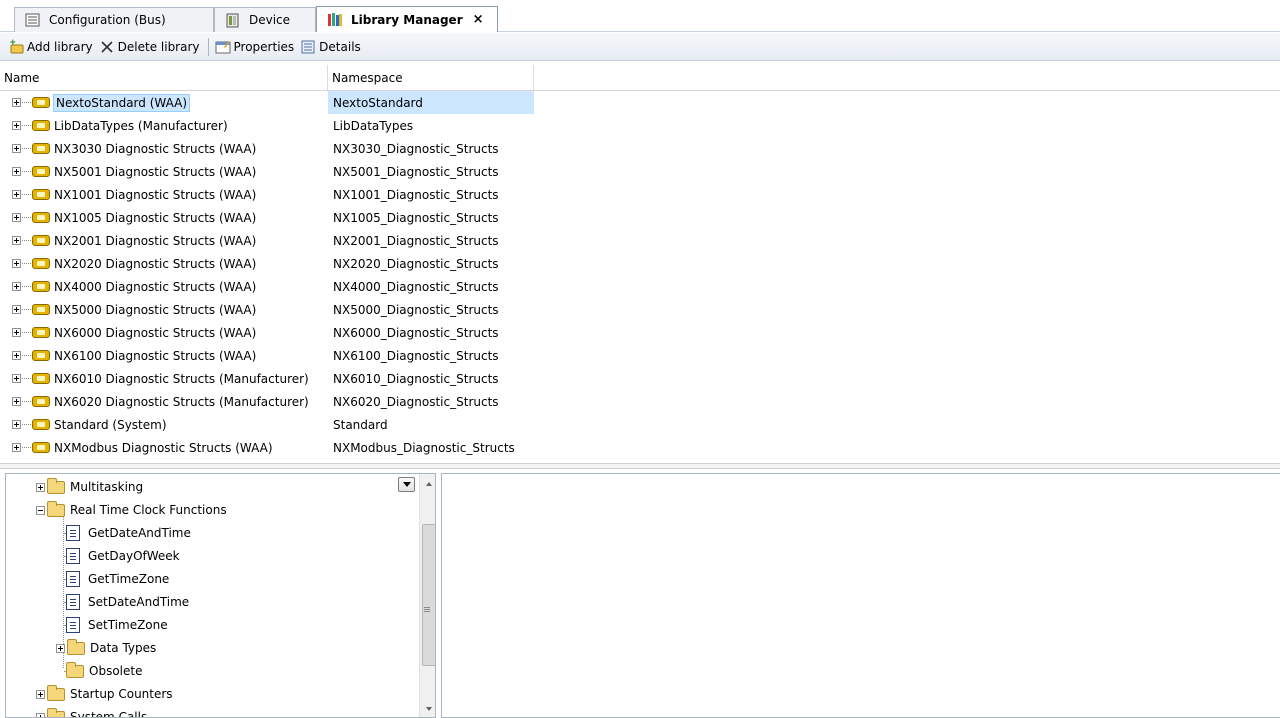 Image resolution: width=1280 pixels, height=718 pixels. Describe the element at coordinates (431, 102) in the screenshot. I see `cell-namespace: NextoStandard` at that location.